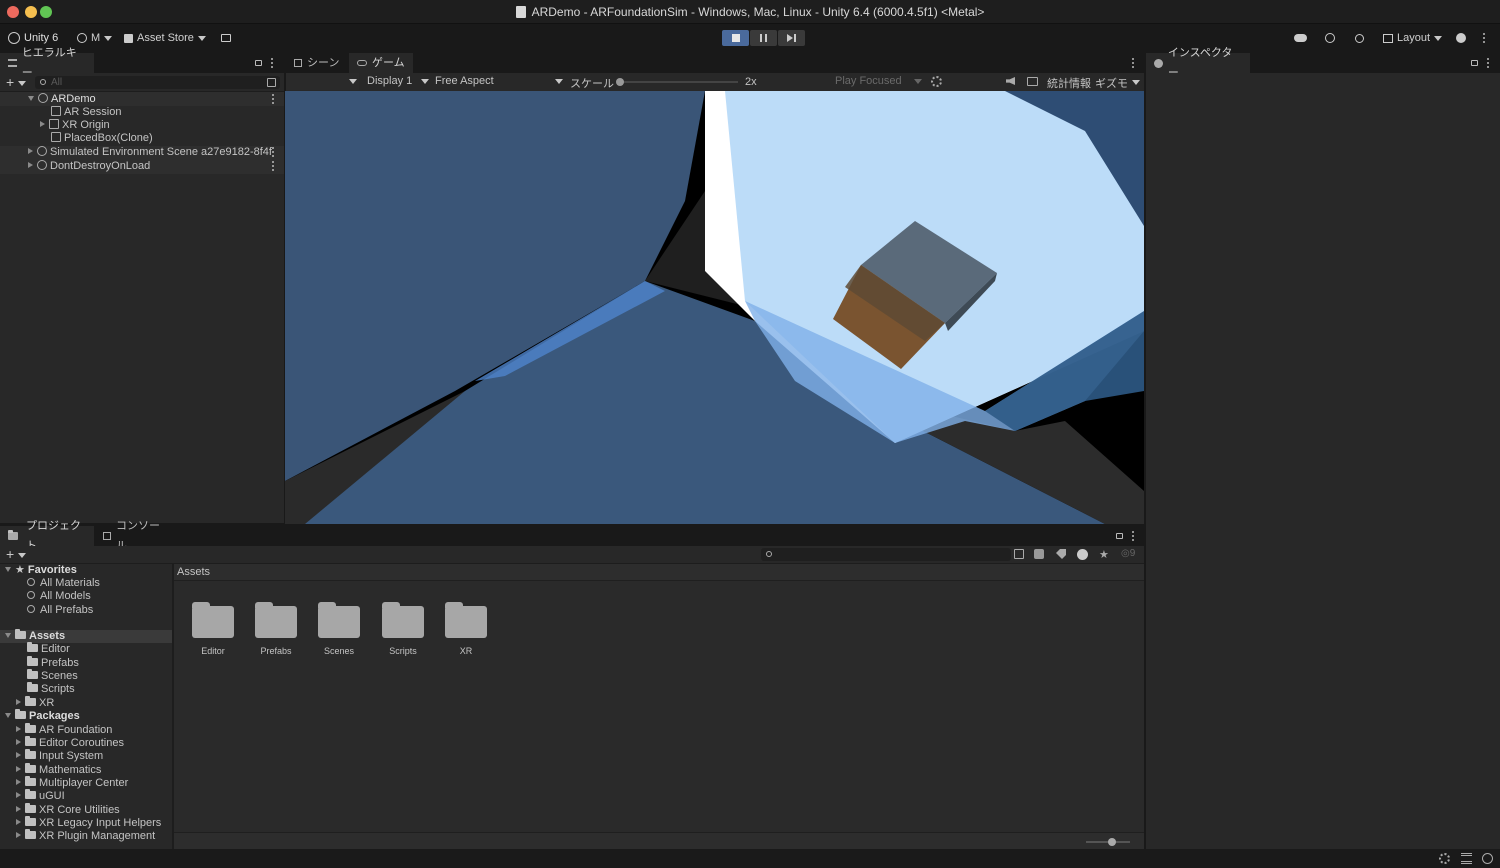 Image resolution: width=1500 pixels, height=868 pixels. What do you see at coordinates (157, 82) in the screenshot?
I see `hierarchy-search-input: All` at bounding box center [157, 82].